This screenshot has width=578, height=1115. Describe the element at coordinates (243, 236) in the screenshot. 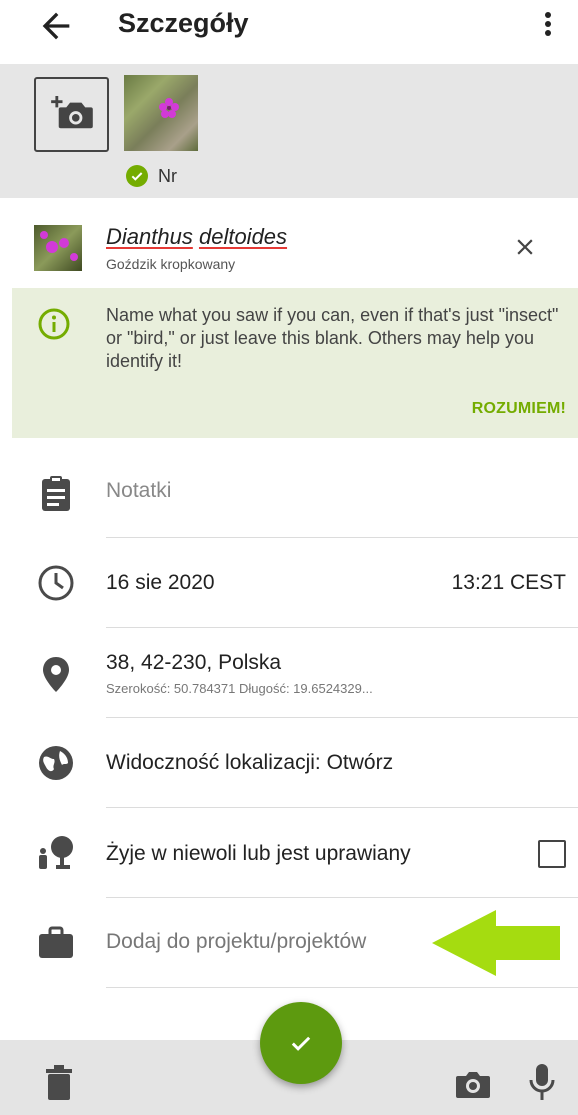

I see `epithet: deltoides` at that location.